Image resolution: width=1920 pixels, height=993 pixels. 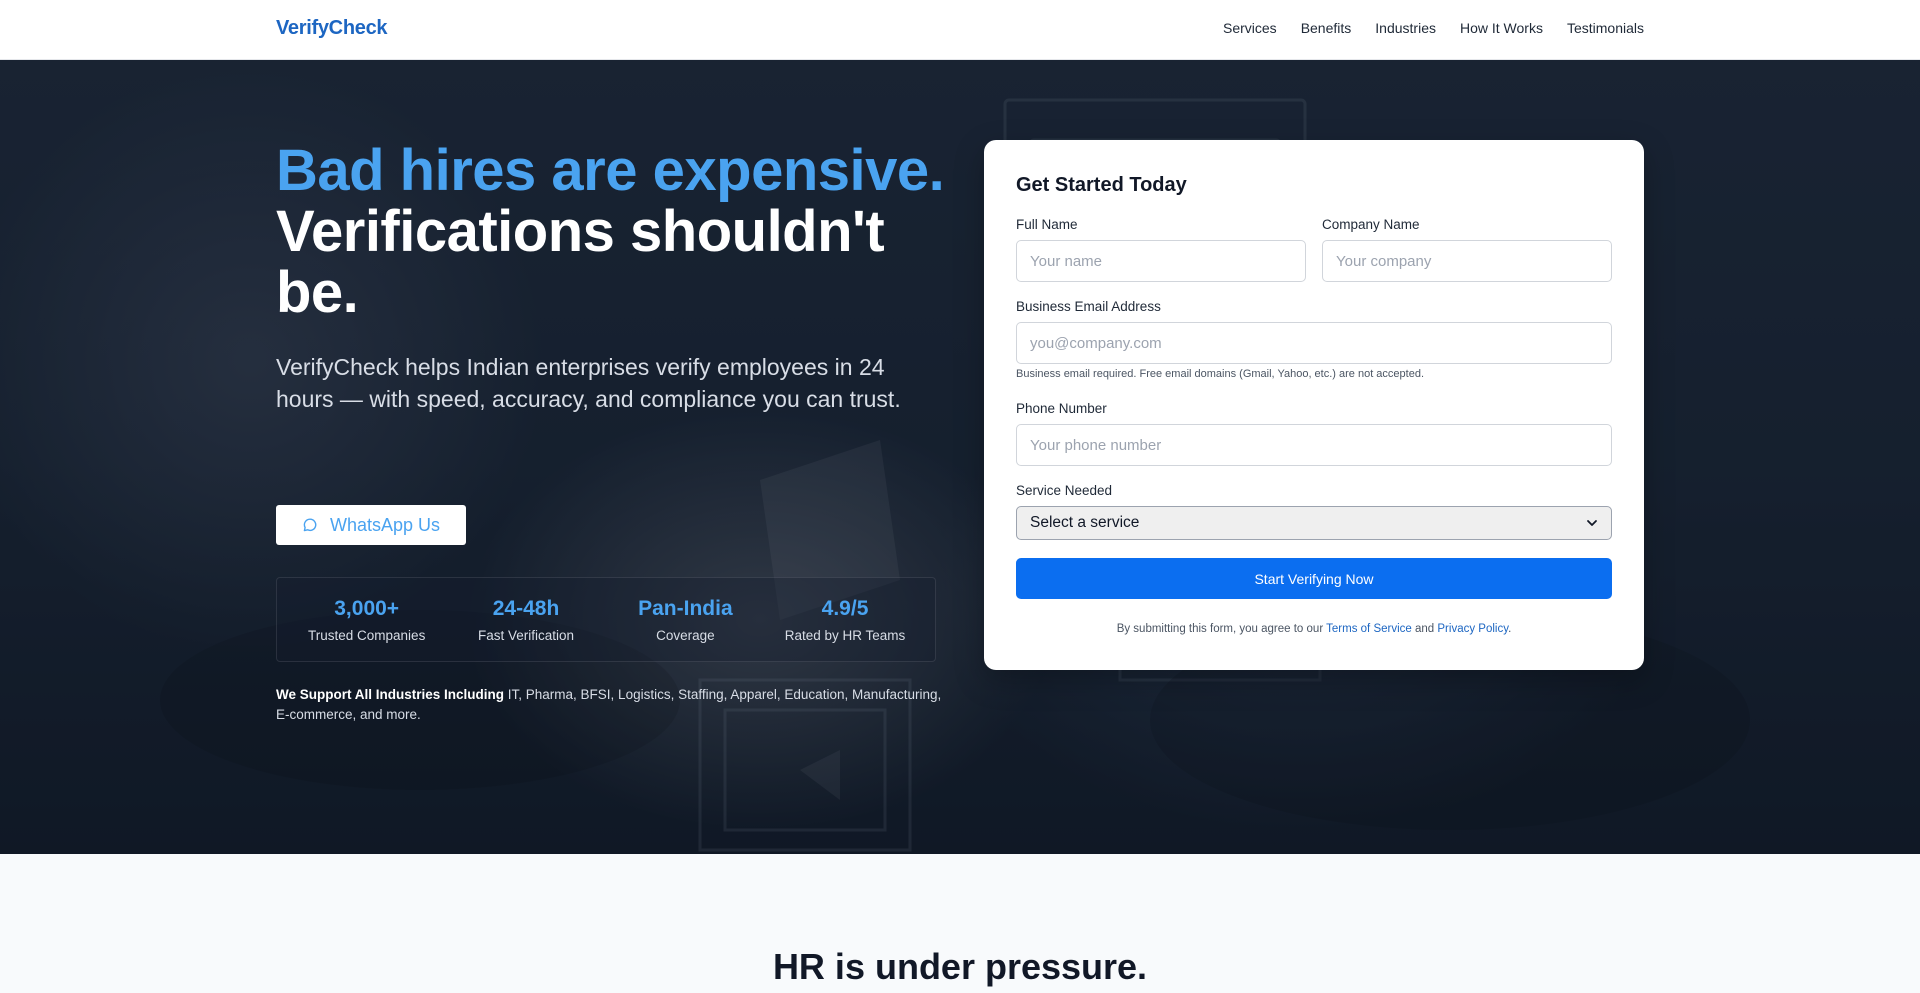 What do you see at coordinates (1314, 343) in the screenshot?
I see `email-input` at bounding box center [1314, 343].